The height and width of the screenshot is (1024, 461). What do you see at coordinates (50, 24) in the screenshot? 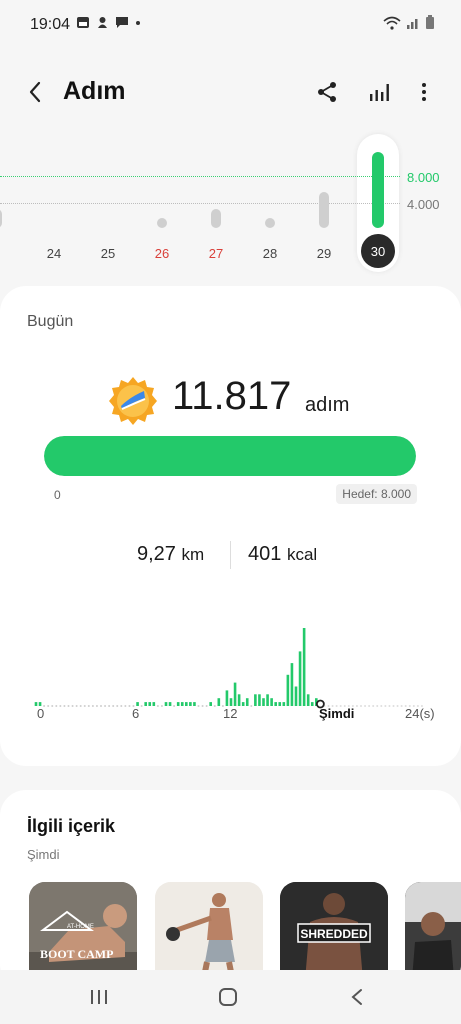
I see `status-time: 19:04` at bounding box center [50, 24].